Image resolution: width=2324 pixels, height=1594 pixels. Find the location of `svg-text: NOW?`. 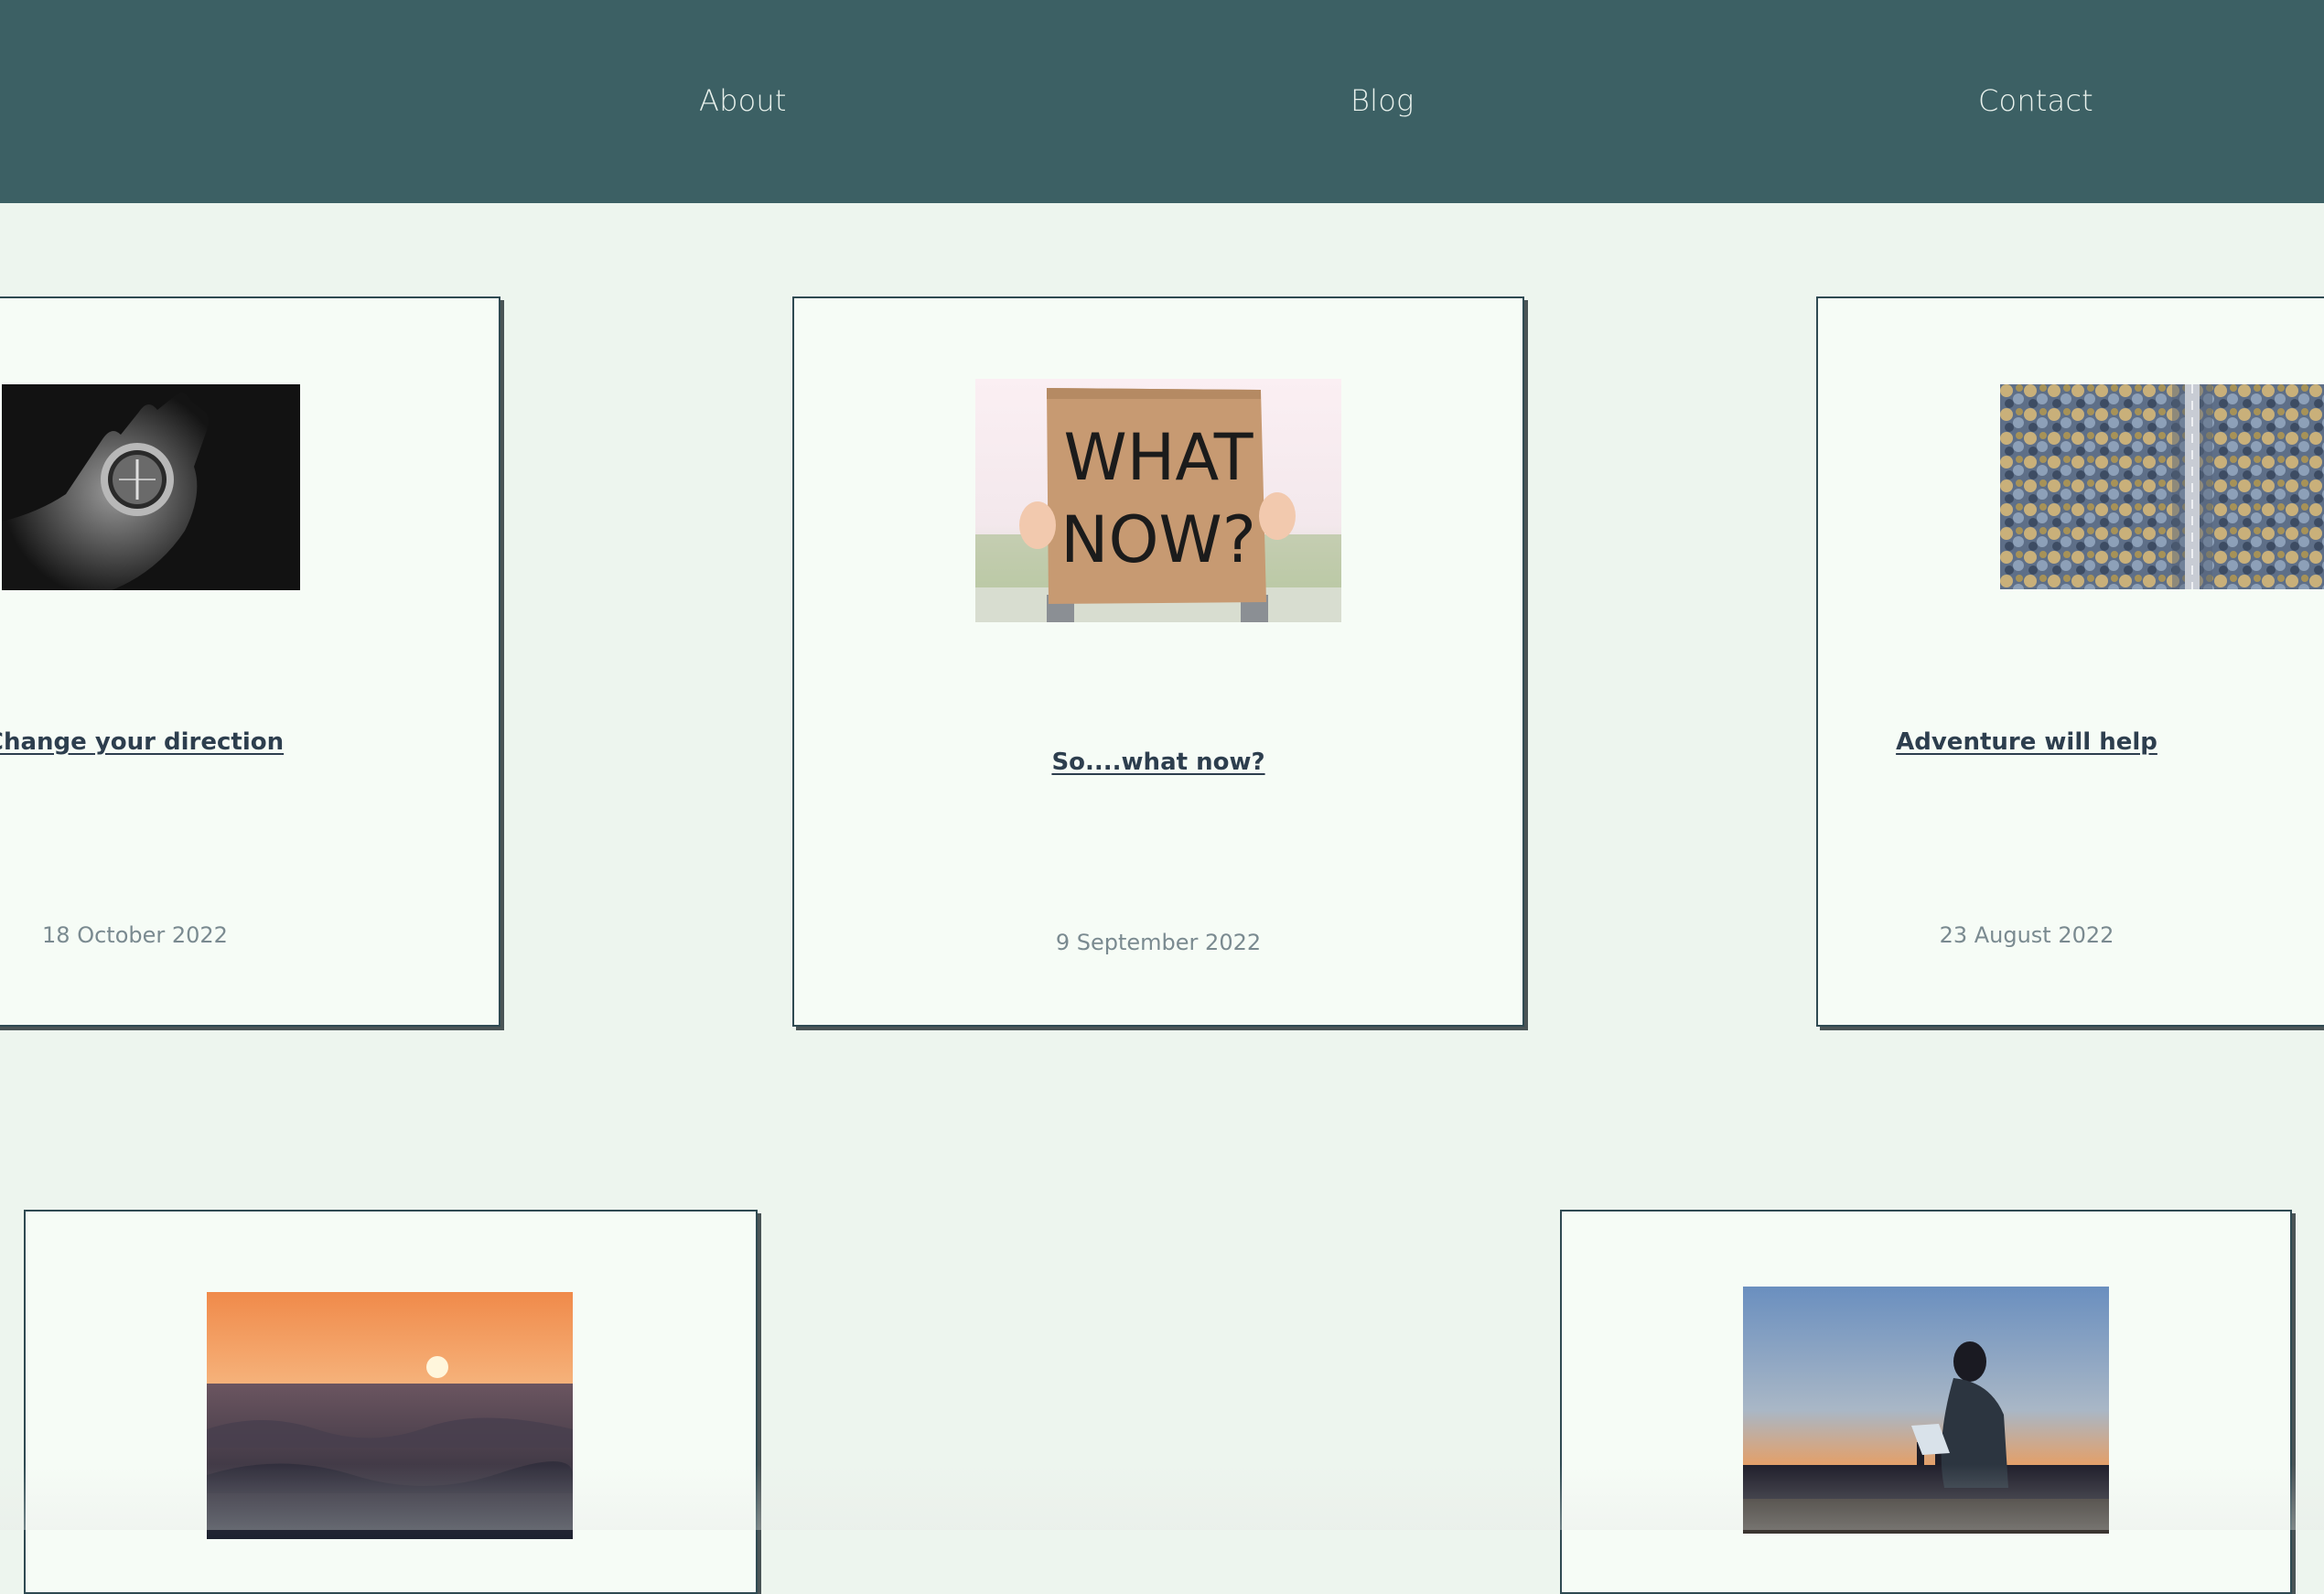

svg-text: NOW? is located at coordinates (1158, 539).